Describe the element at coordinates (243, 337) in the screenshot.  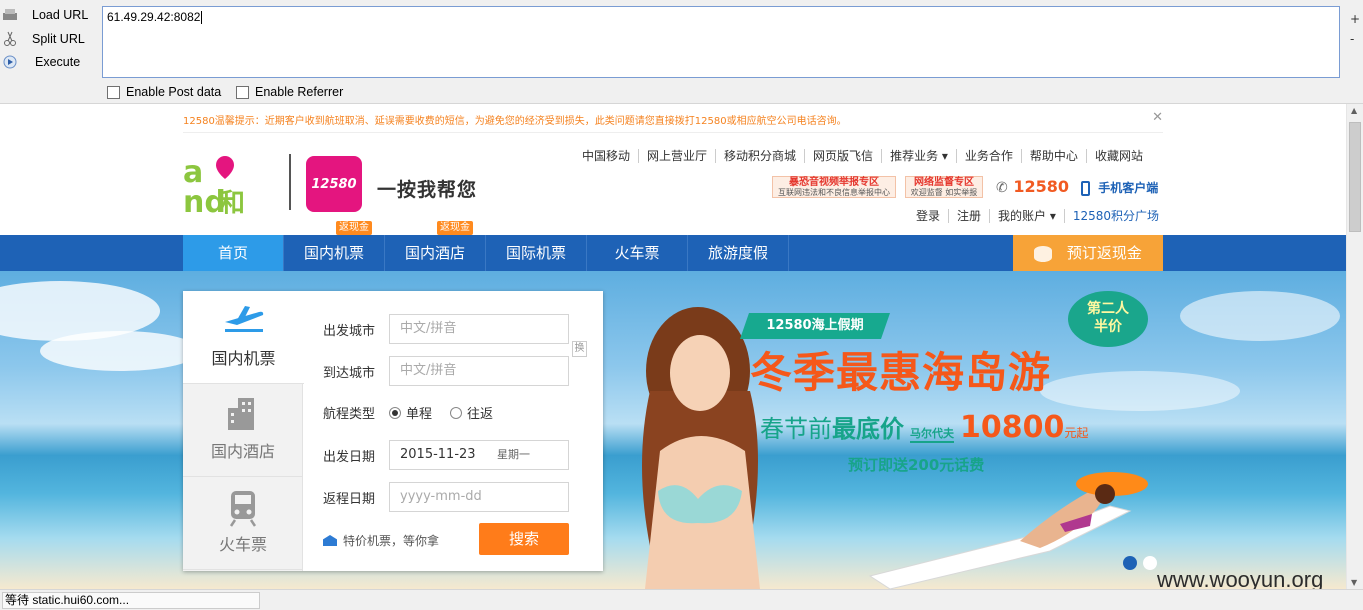
I see `tab-domestic-flights: 国内机票` at that location.